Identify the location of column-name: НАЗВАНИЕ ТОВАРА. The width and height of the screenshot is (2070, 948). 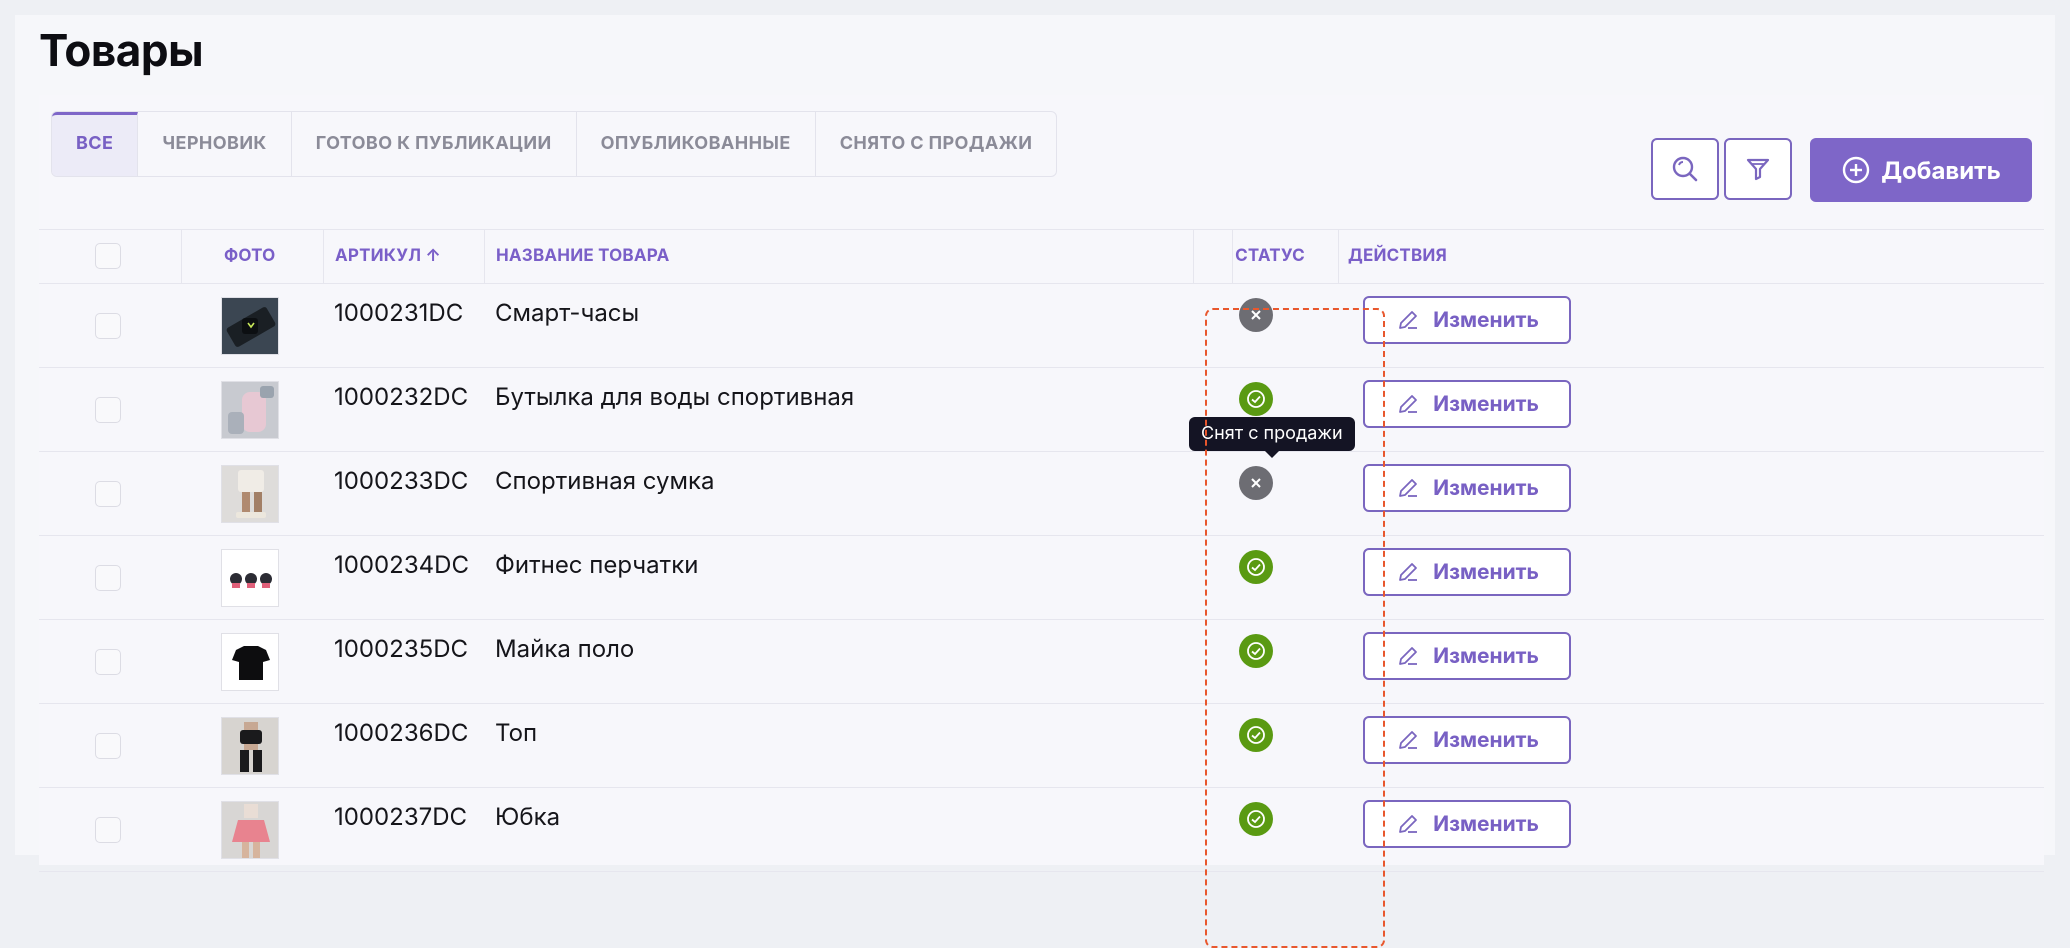
(582, 256).